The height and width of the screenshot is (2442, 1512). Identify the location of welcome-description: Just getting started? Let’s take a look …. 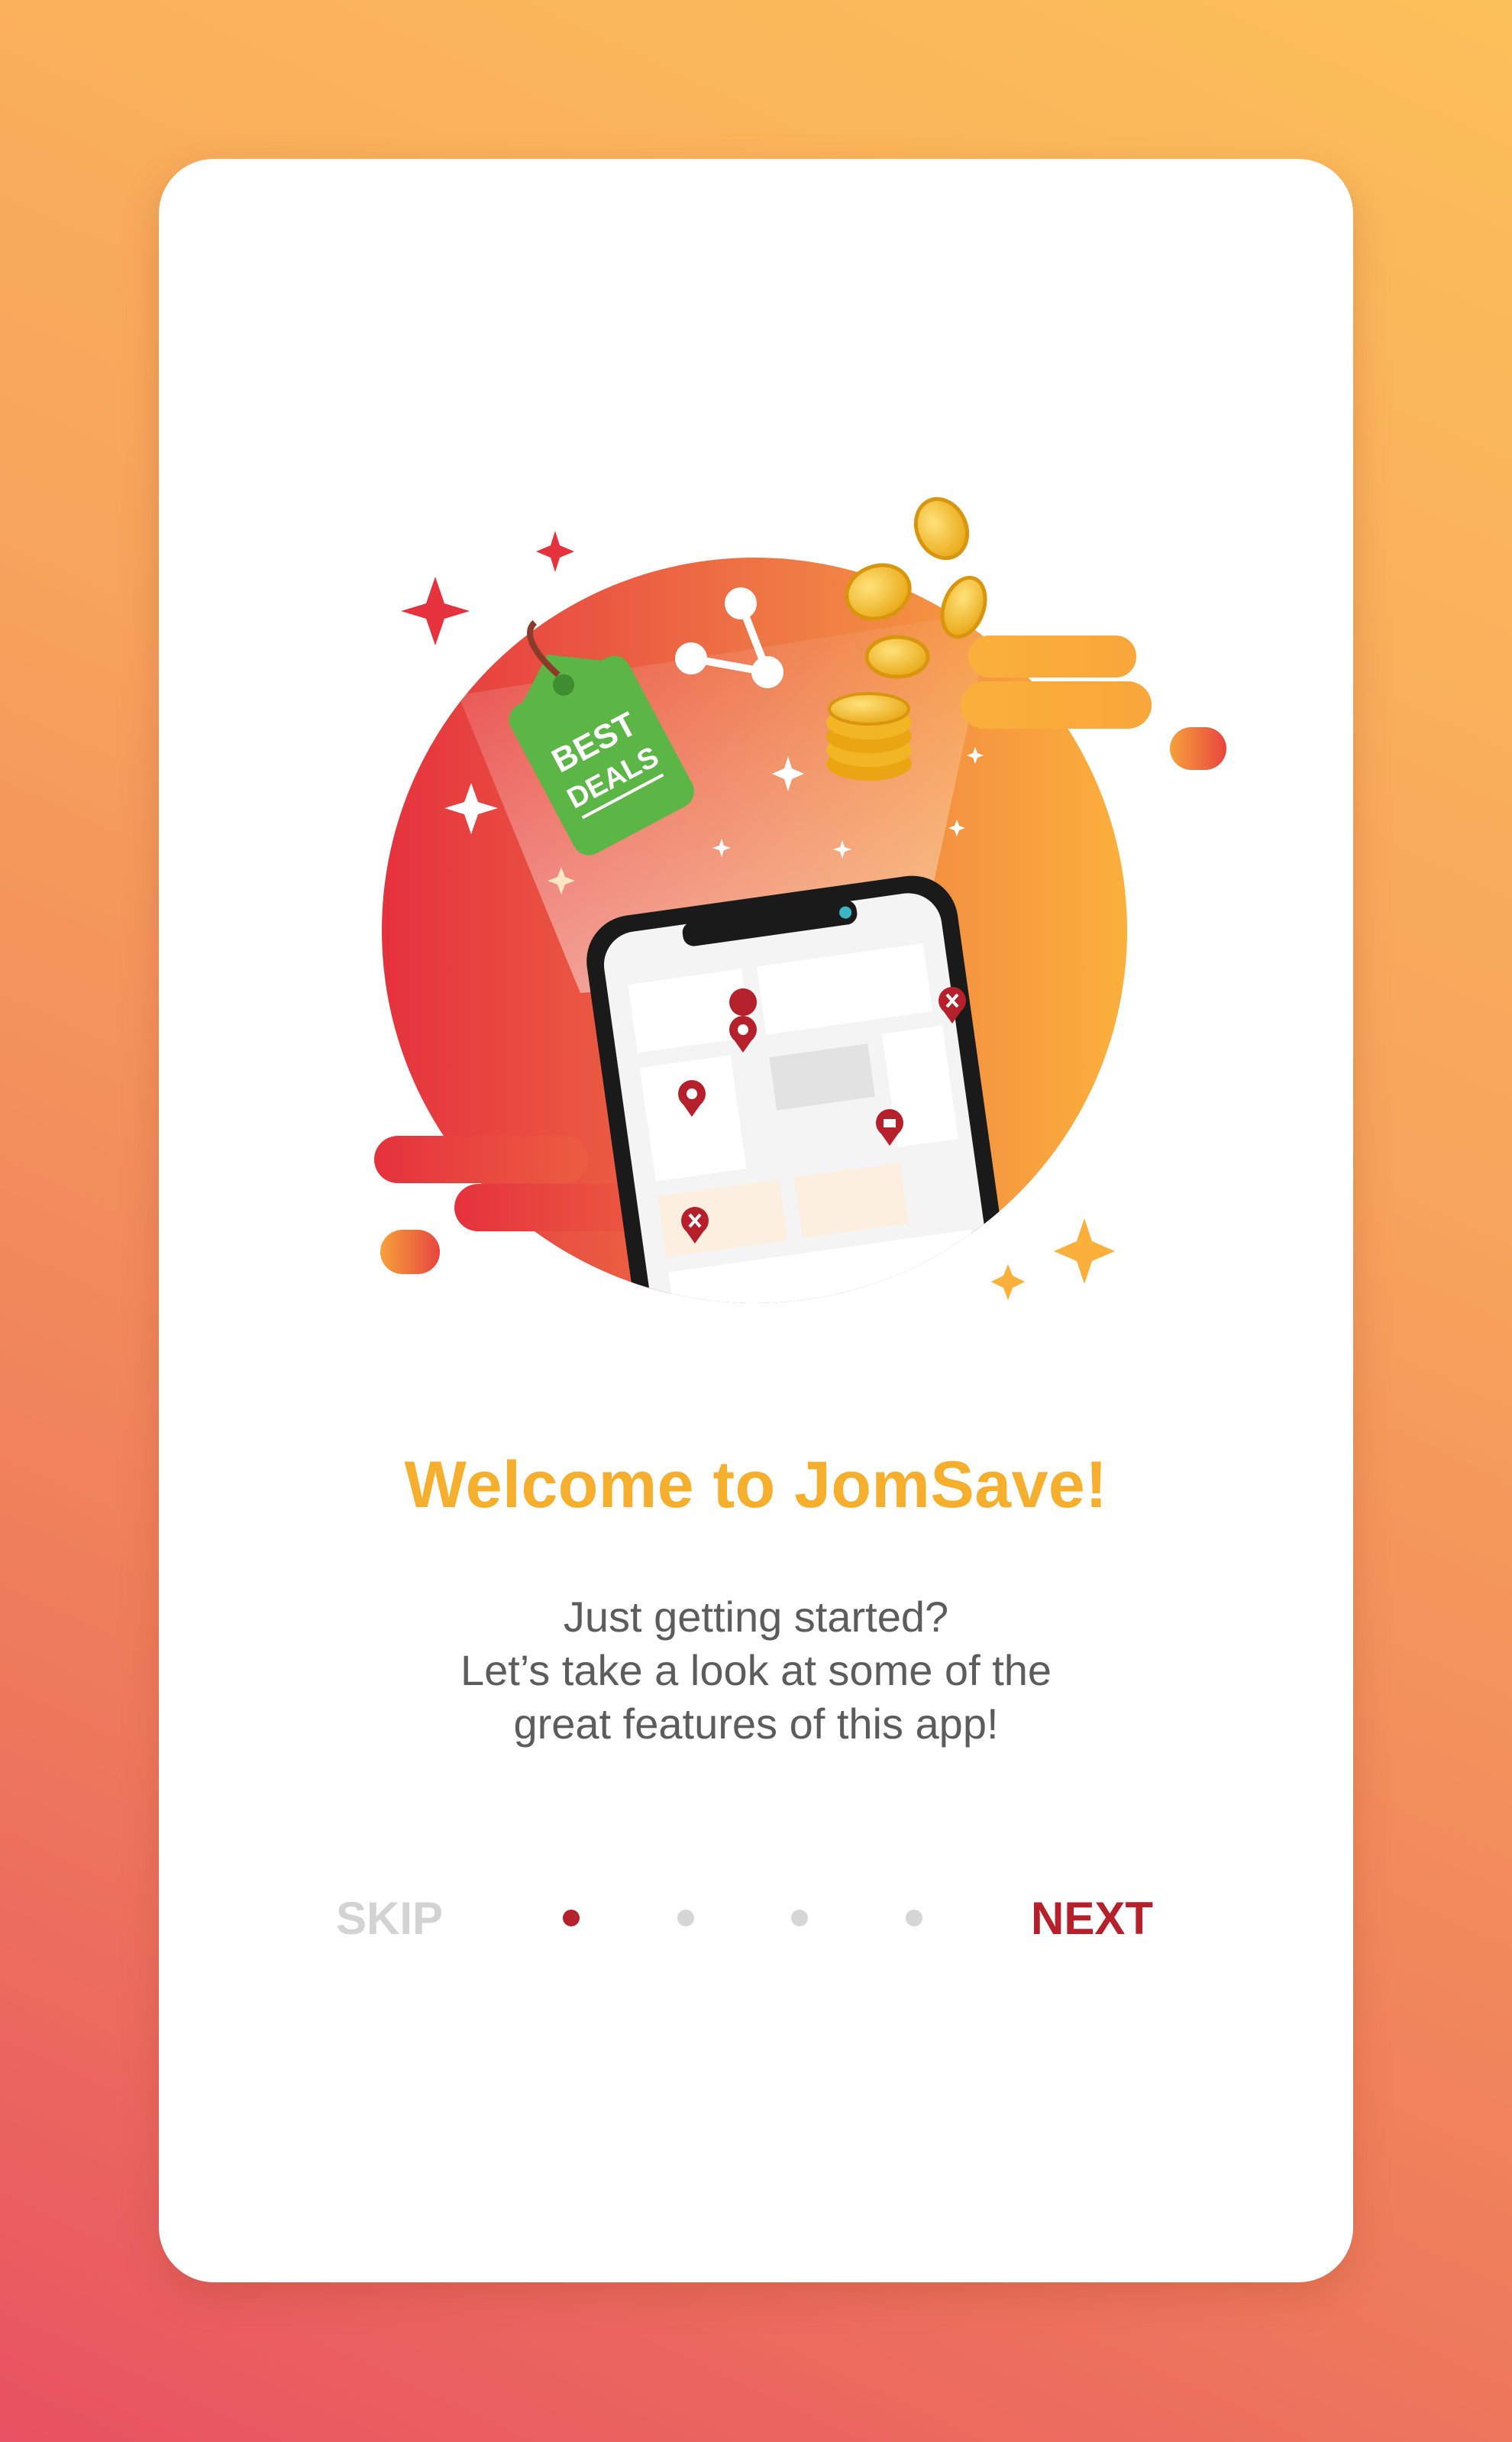
(756, 1670).